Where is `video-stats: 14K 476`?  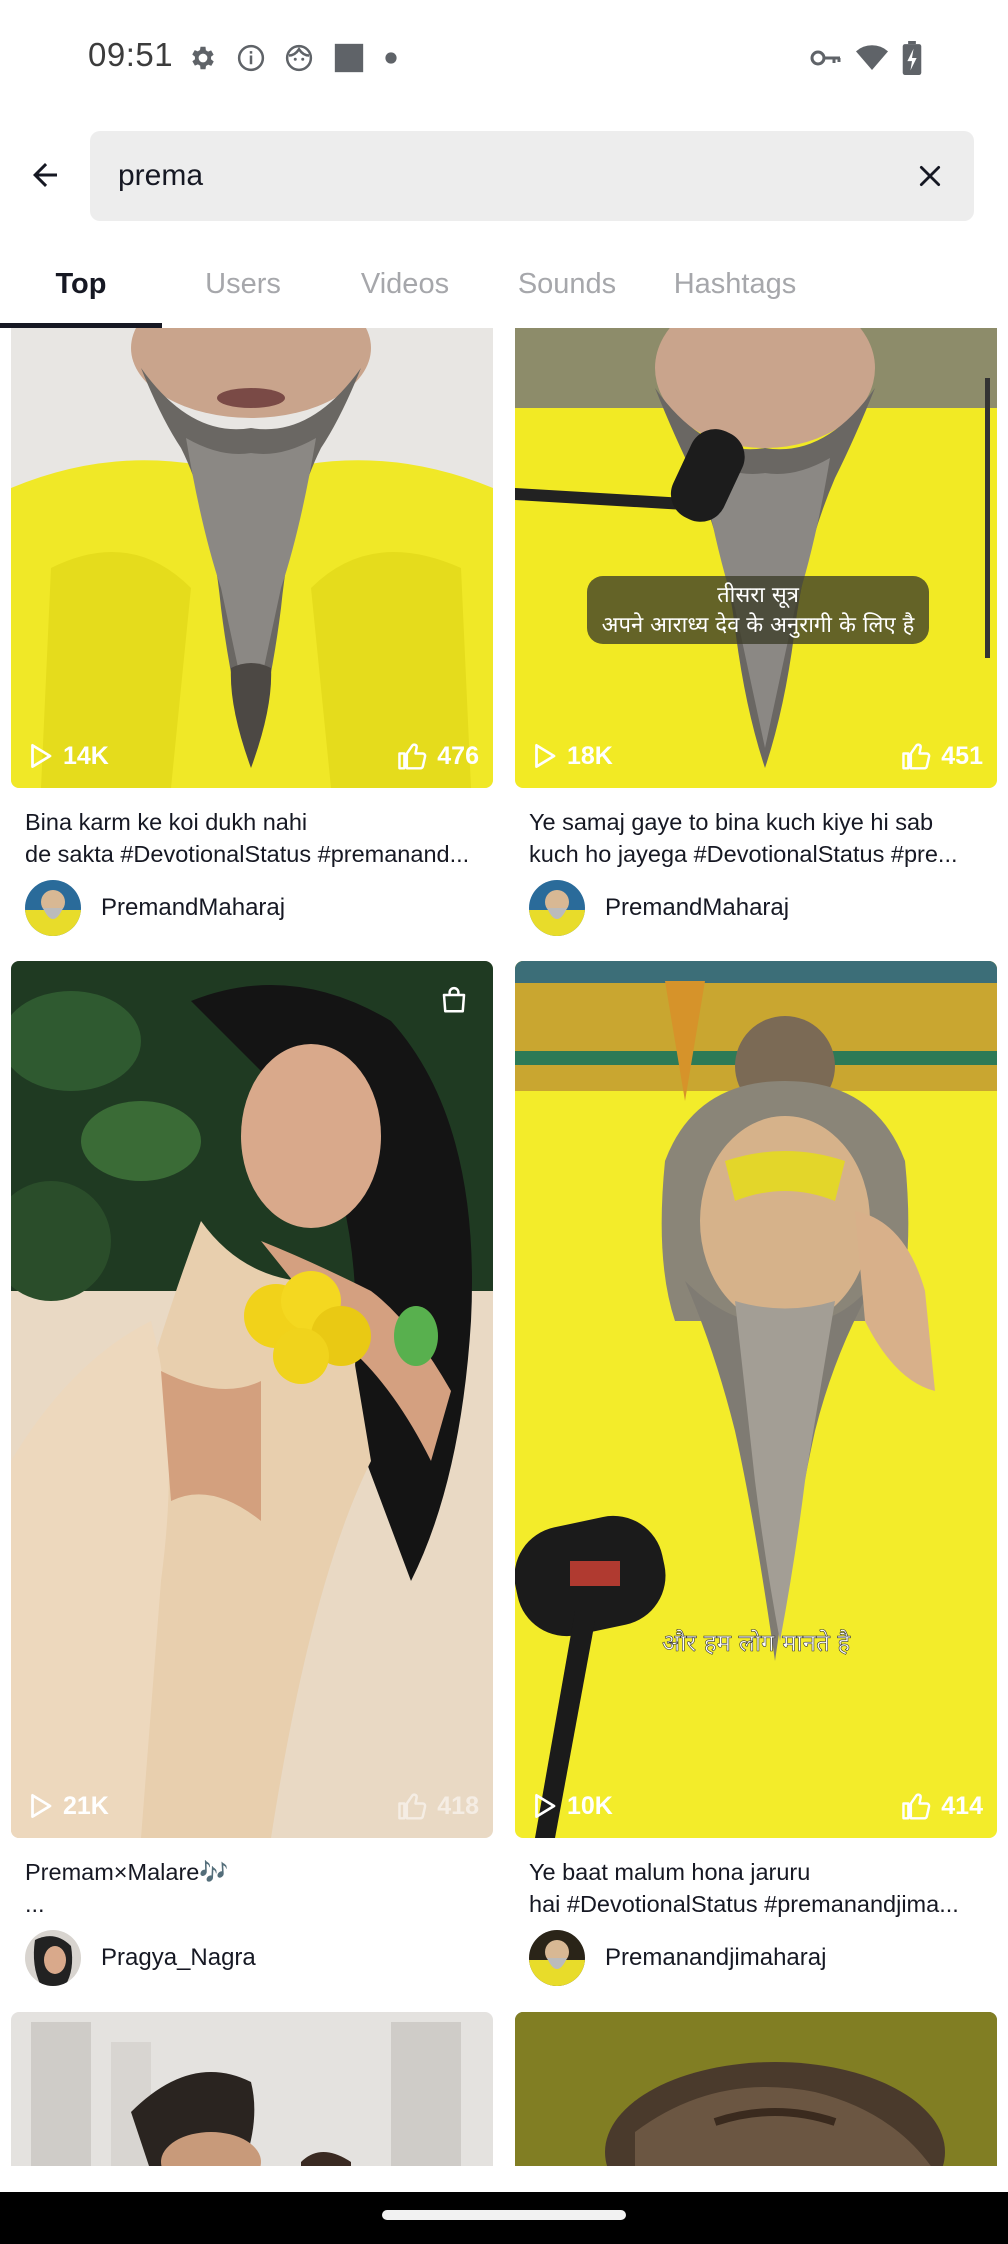
video-stats: 14K 476 is located at coordinates (252, 756).